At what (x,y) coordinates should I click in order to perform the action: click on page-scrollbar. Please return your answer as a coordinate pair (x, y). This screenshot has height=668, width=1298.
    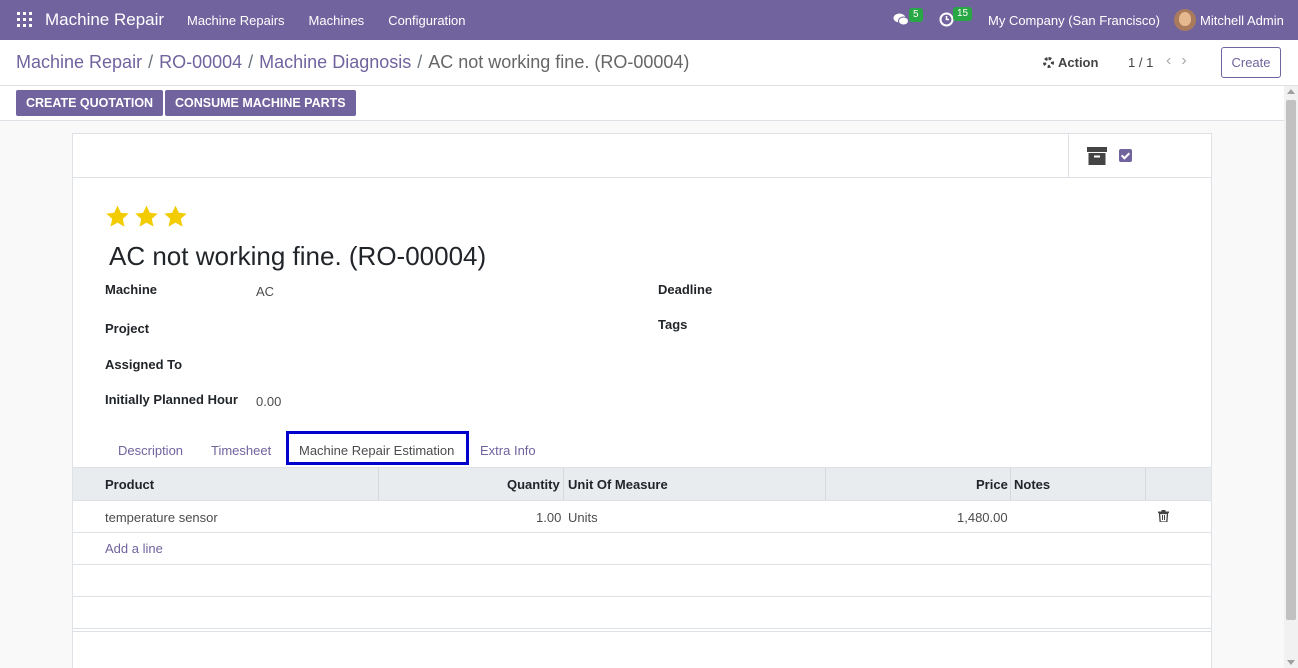
    Looking at the image, I should click on (1291, 377).